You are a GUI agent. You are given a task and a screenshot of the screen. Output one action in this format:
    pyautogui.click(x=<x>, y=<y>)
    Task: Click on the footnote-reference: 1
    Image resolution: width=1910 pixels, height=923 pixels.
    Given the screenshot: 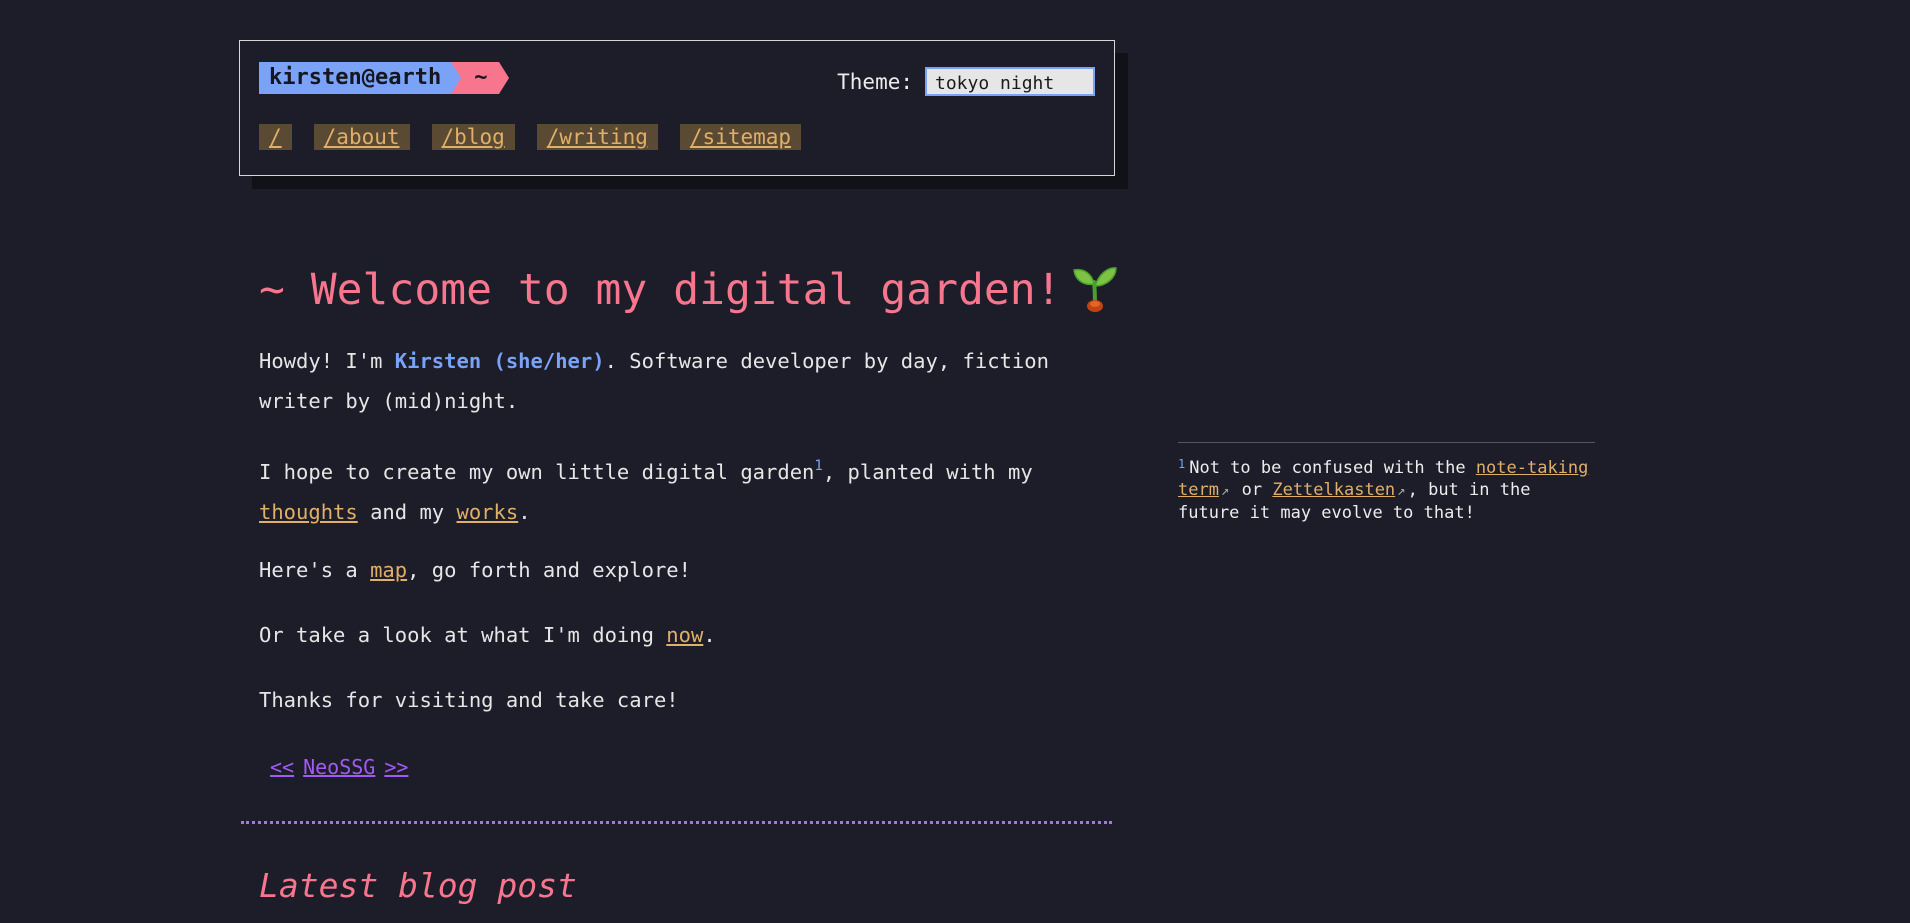 What is the action you would take?
    pyautogui.click(x=818, y=466)
    